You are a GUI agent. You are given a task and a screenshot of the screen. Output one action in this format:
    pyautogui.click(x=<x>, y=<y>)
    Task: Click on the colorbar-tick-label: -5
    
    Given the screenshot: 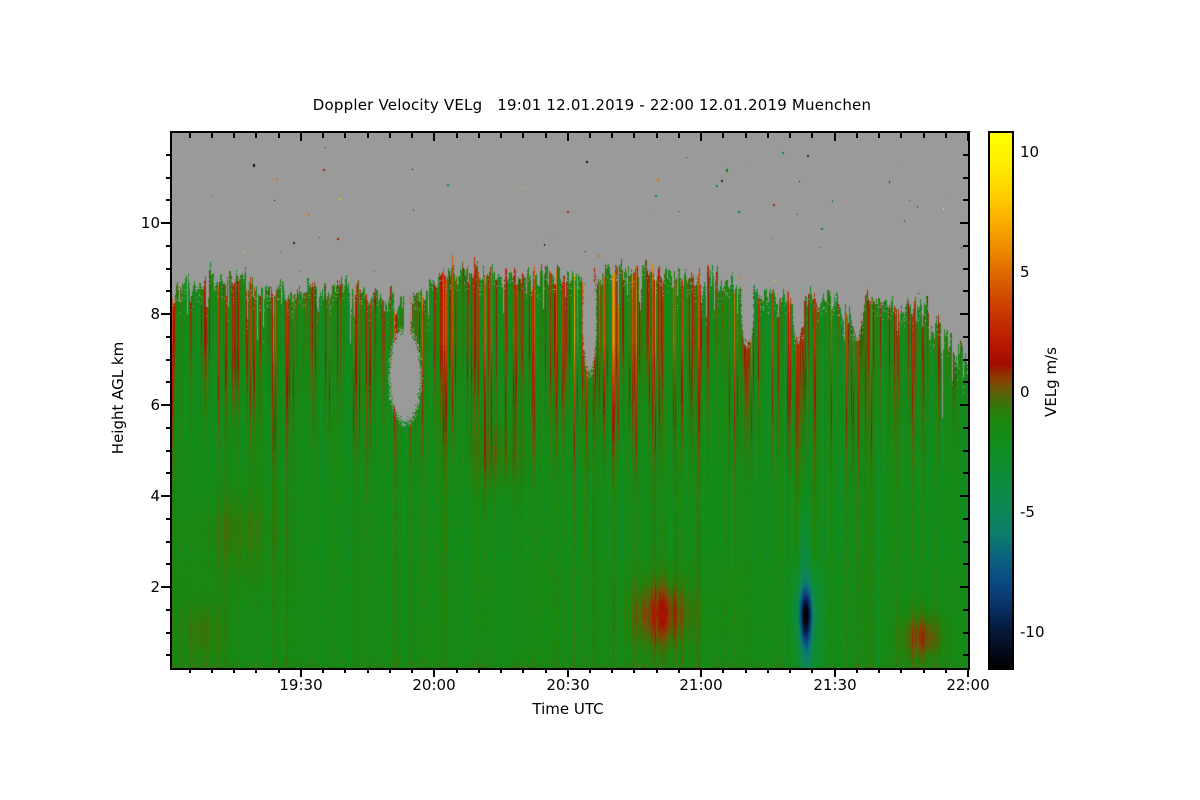 What is the action you would take?
    pyautogui.click(x=1027, y=512)
    